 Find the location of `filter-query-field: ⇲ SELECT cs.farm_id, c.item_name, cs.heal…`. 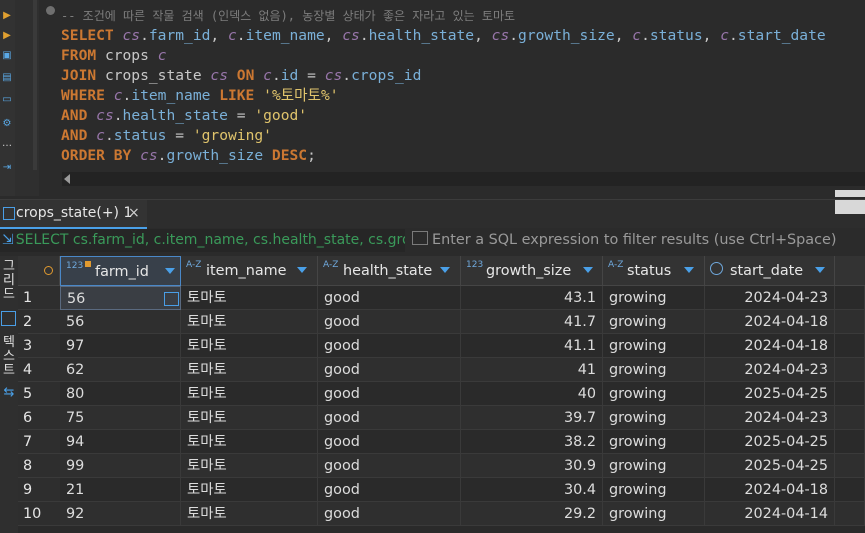

filter-query-field: ⇲ SELECT cs.farm_id, c.item_name, cs.heal… is located at coordinates (202, 240).